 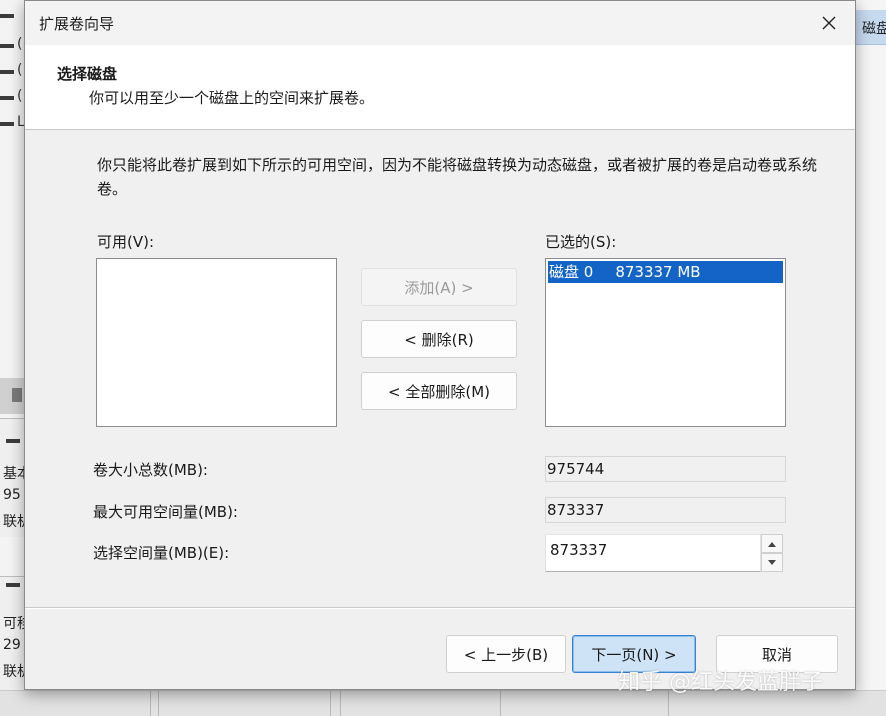 I want to click on close-button, so click(x=829, y=23).